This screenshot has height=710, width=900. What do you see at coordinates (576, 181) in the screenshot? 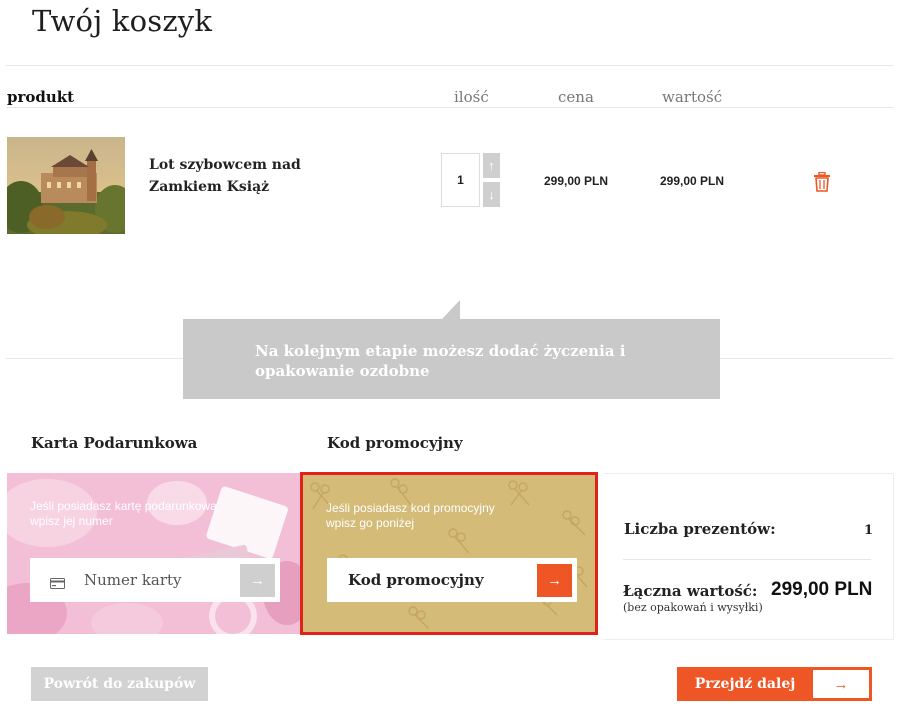
I see `item-price: 299,00 PLN` at bounding box center [576, 181].